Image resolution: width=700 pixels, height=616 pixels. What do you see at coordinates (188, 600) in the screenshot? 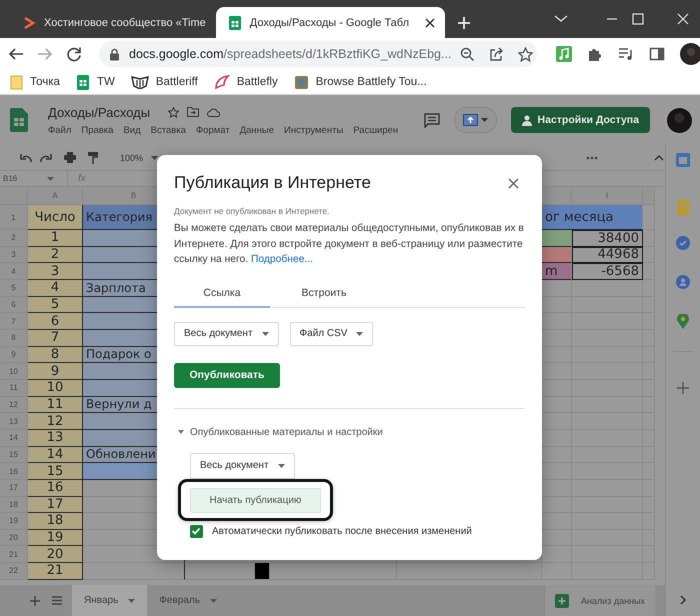
I see `sheet-tab: Февраль` at bounding box center [188, 600].